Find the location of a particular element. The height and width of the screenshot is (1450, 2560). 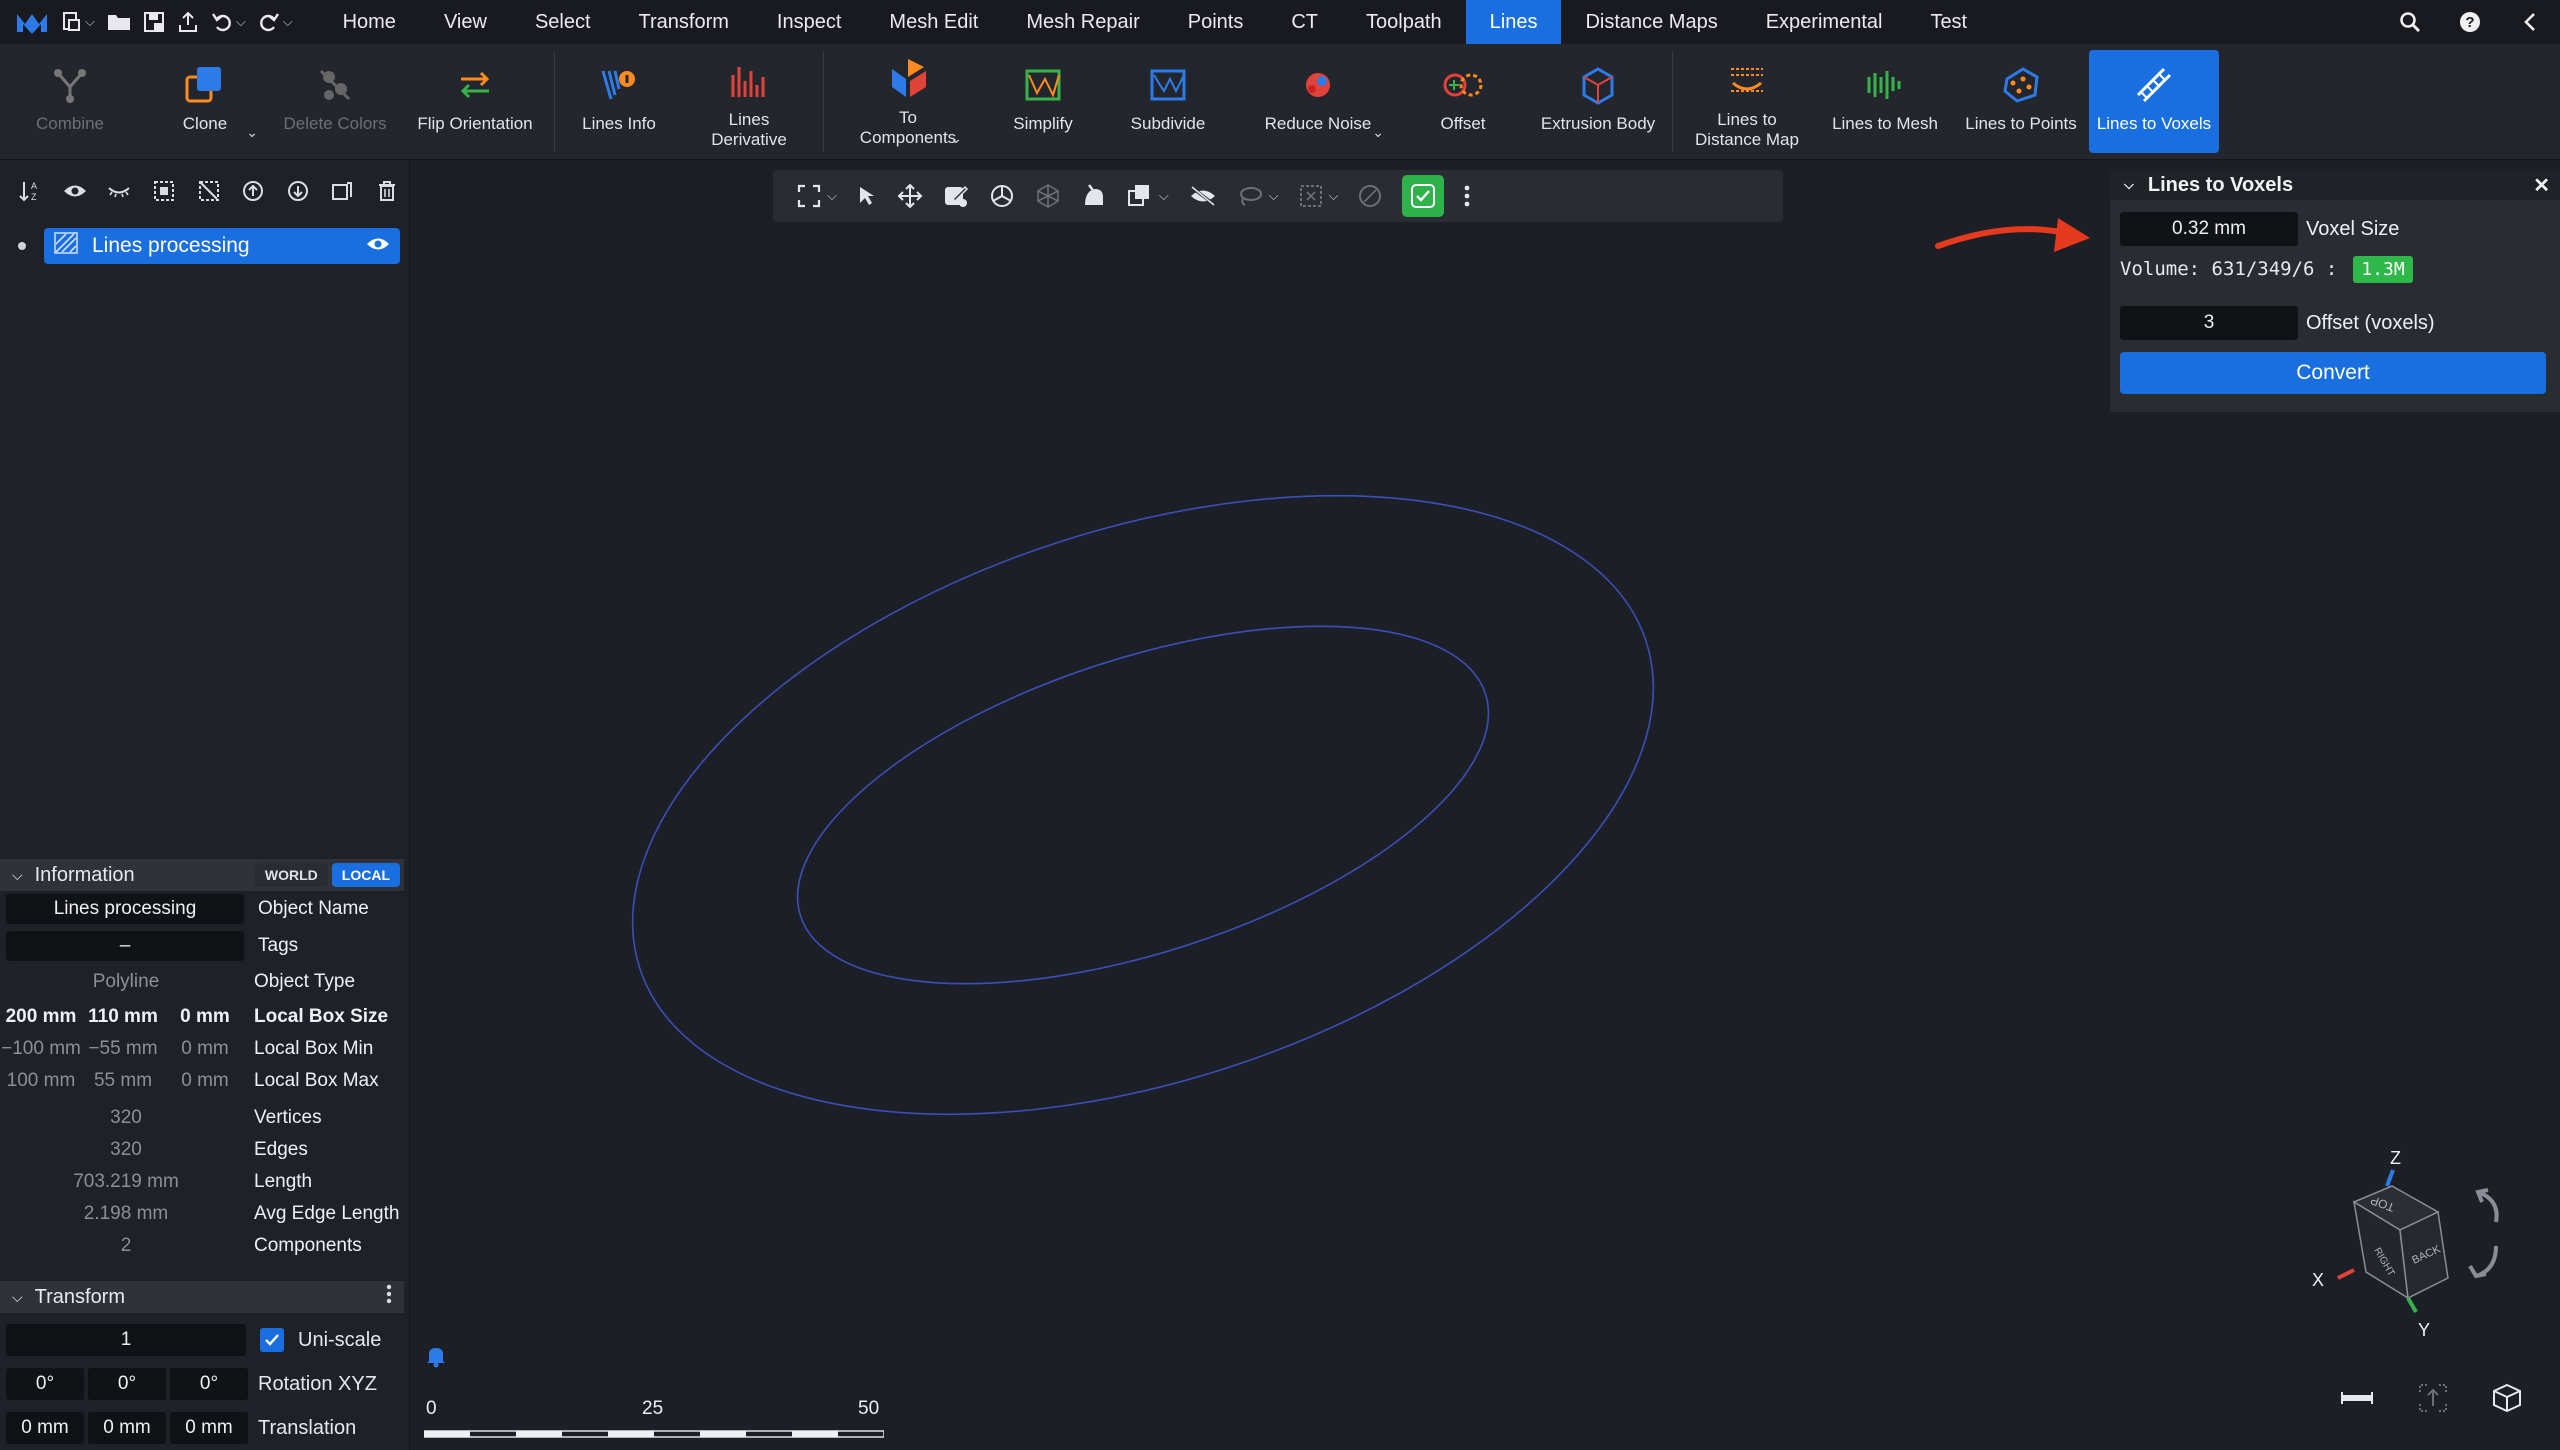

deselect-all-icon is located at coordinates (208, 191).